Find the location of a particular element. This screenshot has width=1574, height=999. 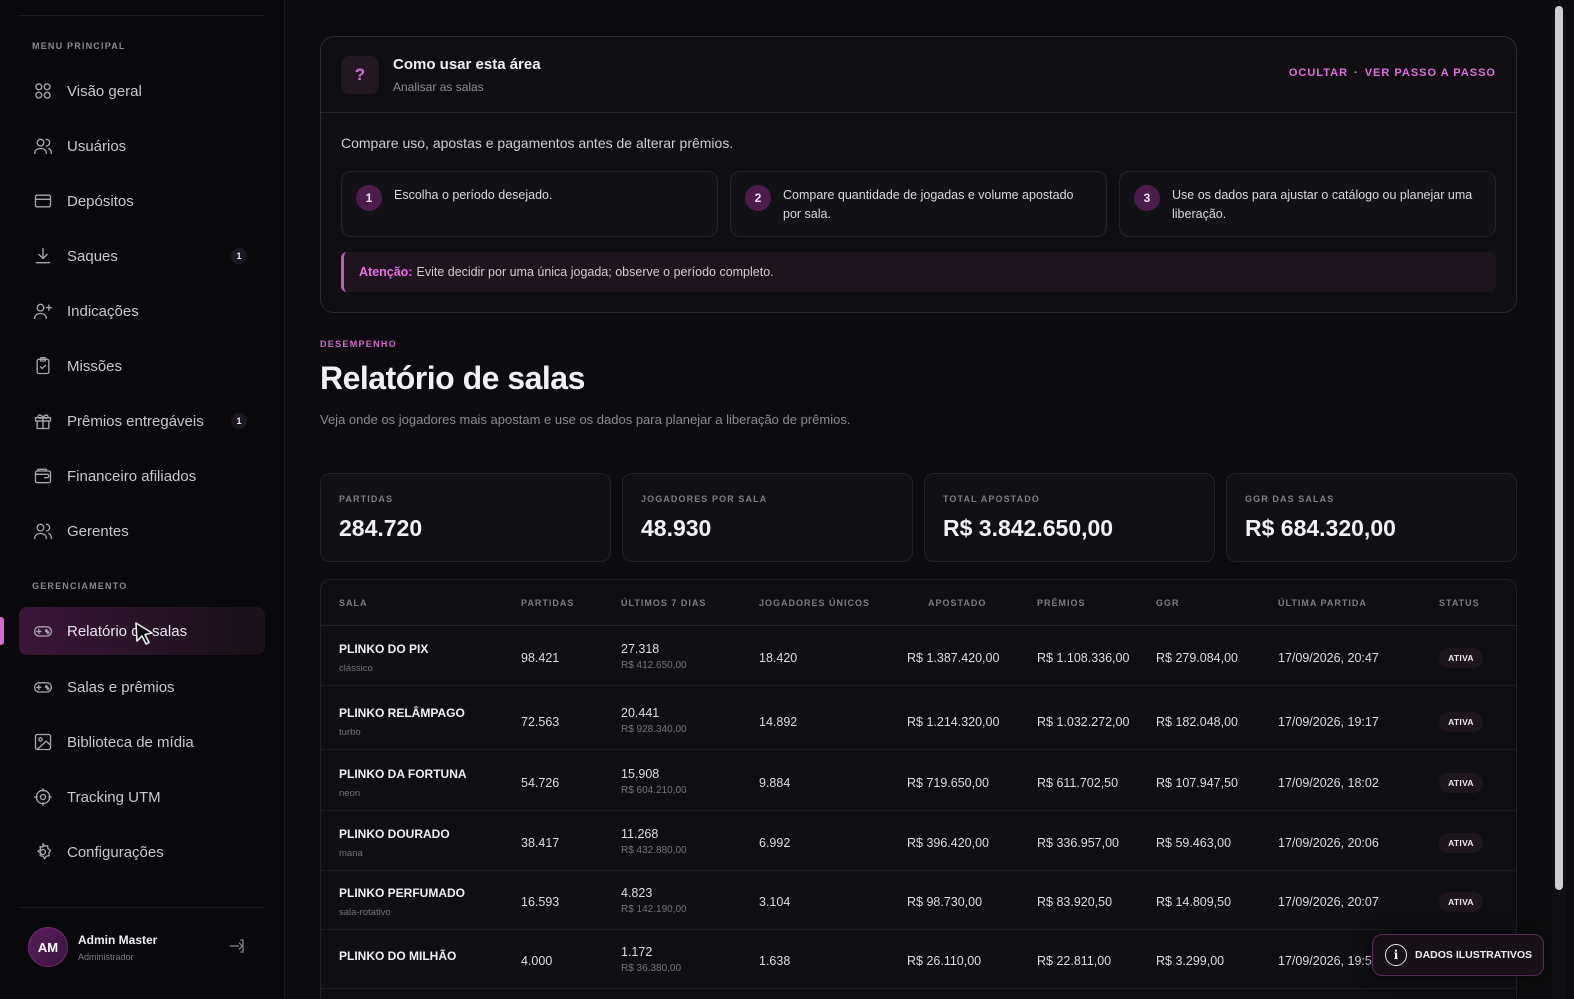

prizes-cell: R$ 1.108.336,00 is located at coordinates (1083, 658).